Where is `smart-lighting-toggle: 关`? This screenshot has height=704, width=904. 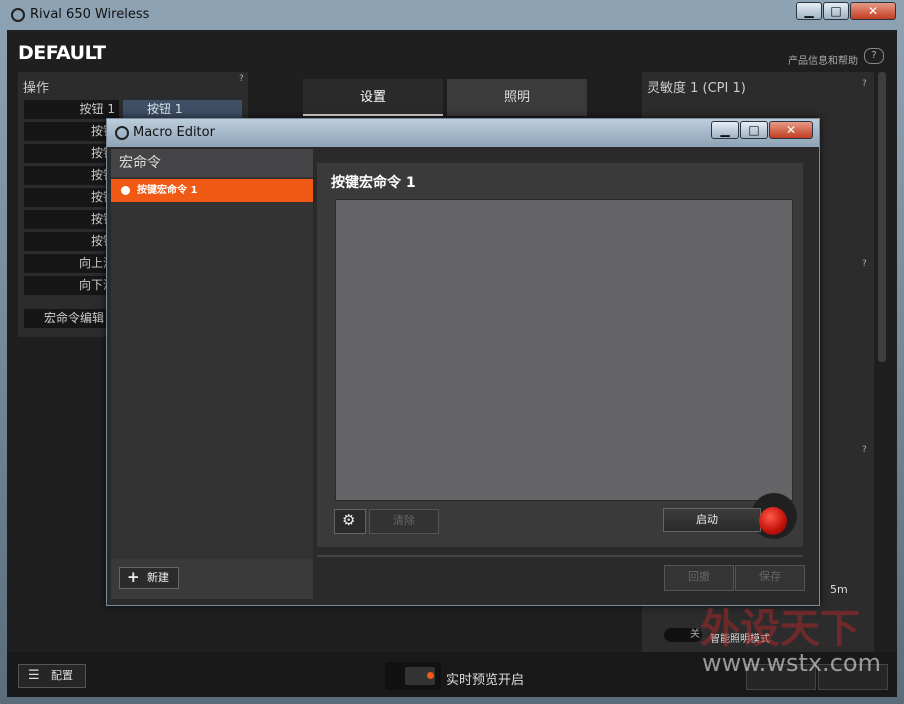
smart-lighting-toggle: 关 is located at coordinates (683, 635).